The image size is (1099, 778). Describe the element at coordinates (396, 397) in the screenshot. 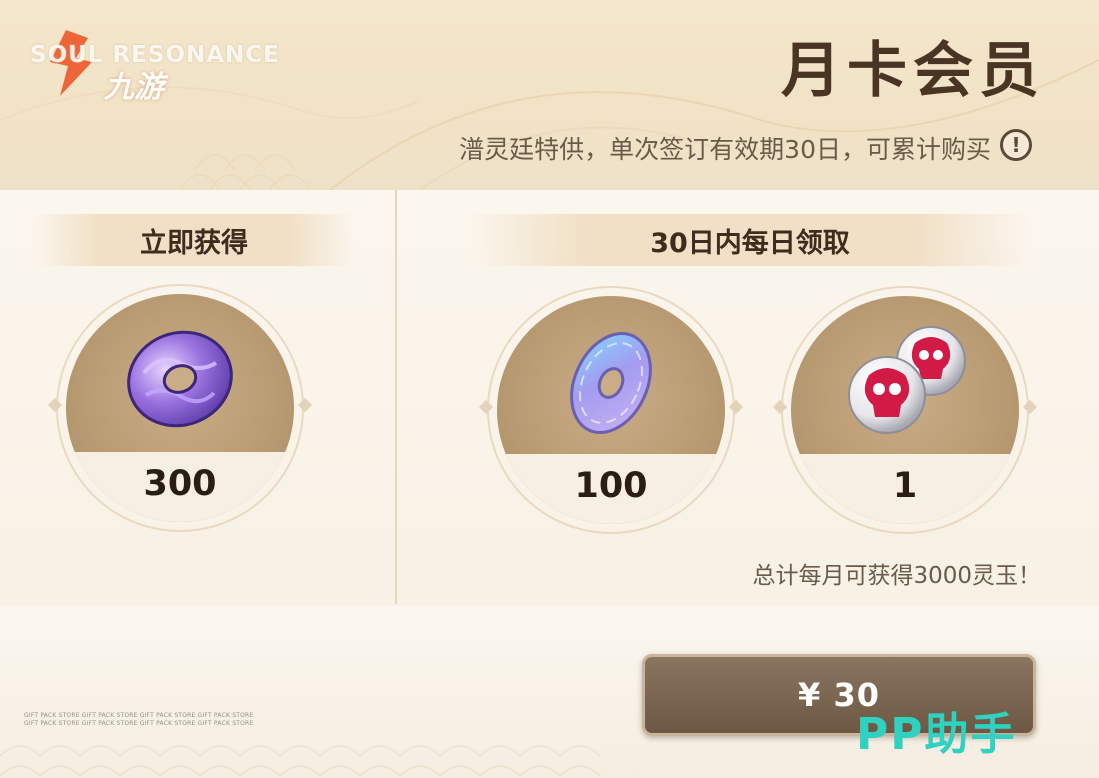

I see `panel-divider` at that location.